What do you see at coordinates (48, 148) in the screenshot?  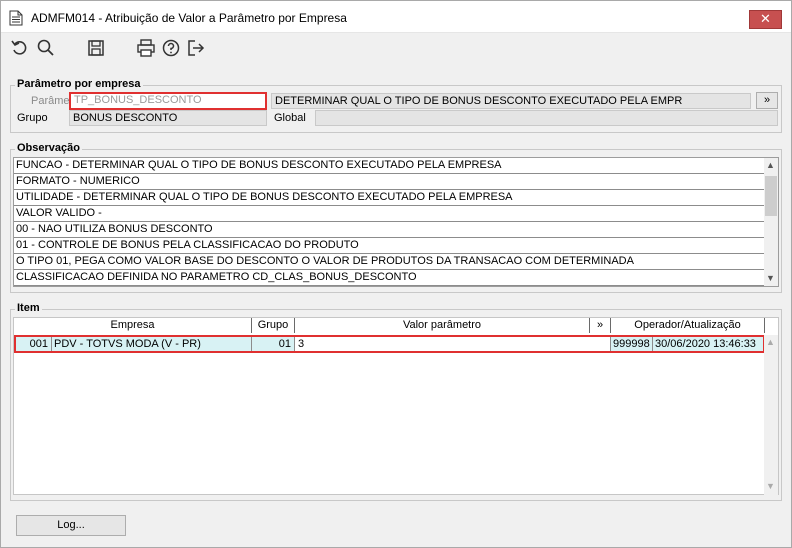 I see `observacao-section-title: Observação` at bounding box center [48, 148].